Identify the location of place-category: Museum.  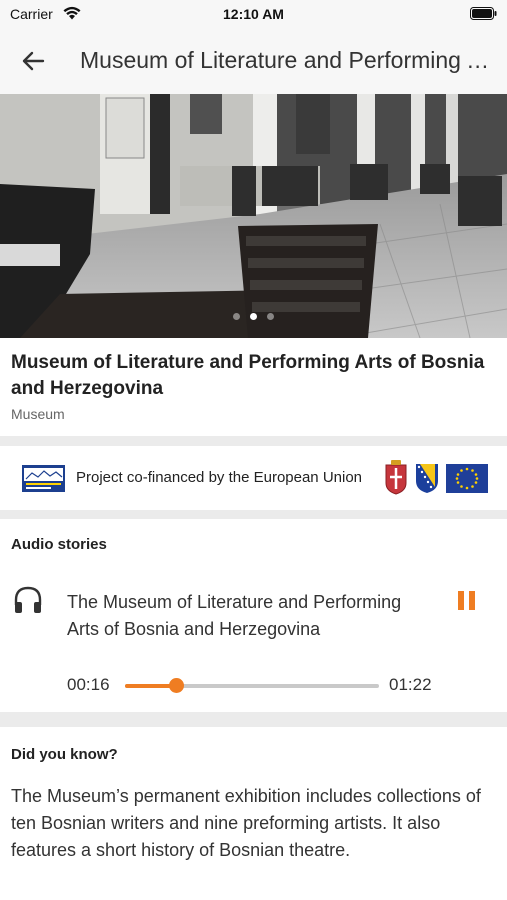
(38, 414).